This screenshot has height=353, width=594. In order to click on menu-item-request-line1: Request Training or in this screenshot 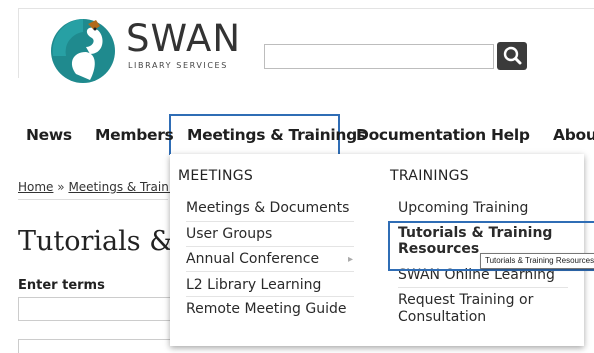, I will do `click(465, 300)`.